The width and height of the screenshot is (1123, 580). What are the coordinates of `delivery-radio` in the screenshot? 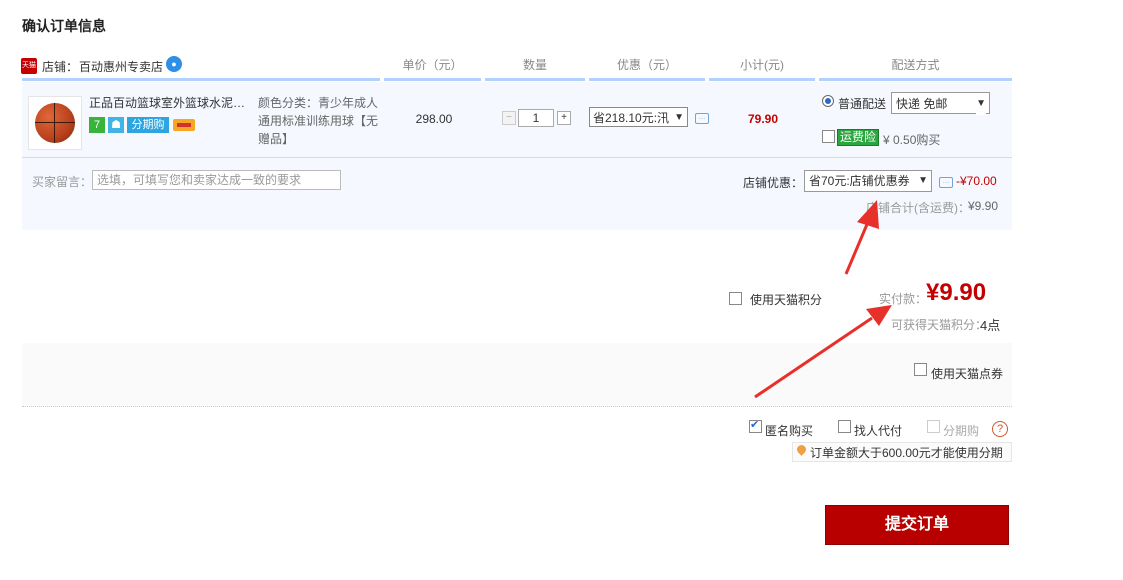 It's located at (828, 101).